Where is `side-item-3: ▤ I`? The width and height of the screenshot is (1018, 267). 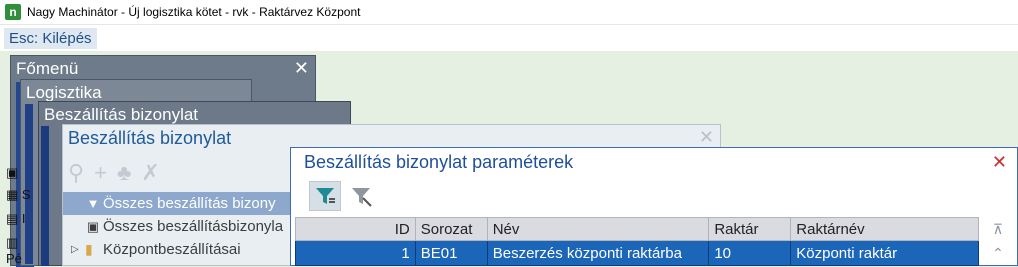
side-item-3: ▤ I is located at coordinates (16, 219).